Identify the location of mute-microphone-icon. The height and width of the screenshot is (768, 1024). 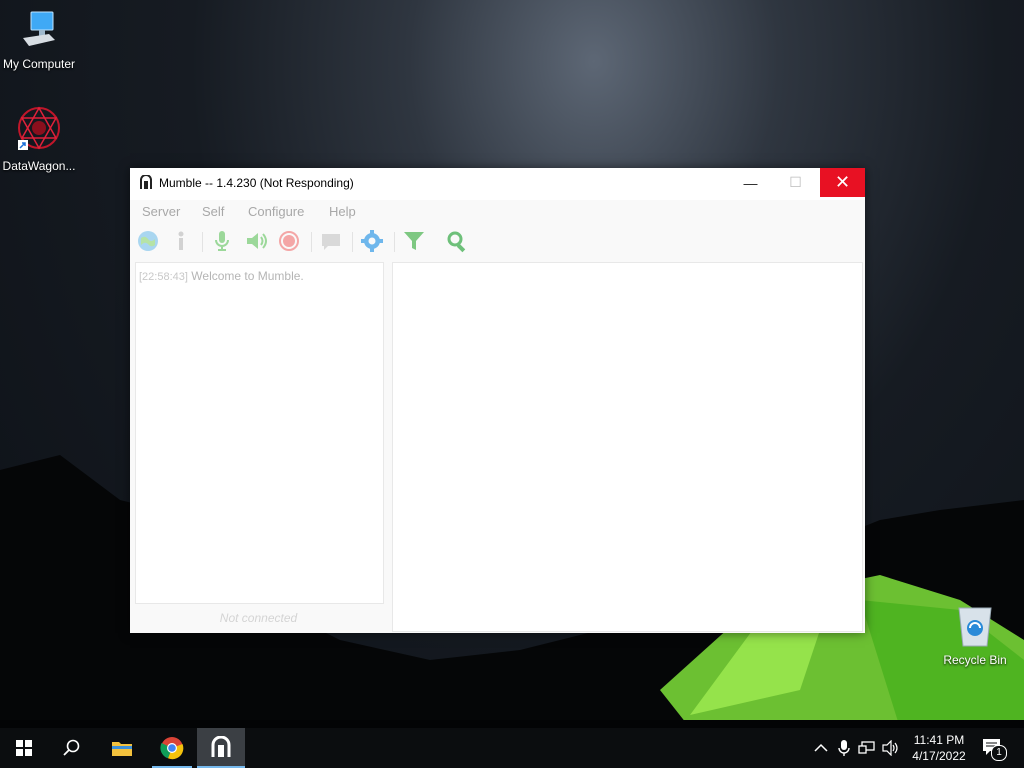
(222, 241).